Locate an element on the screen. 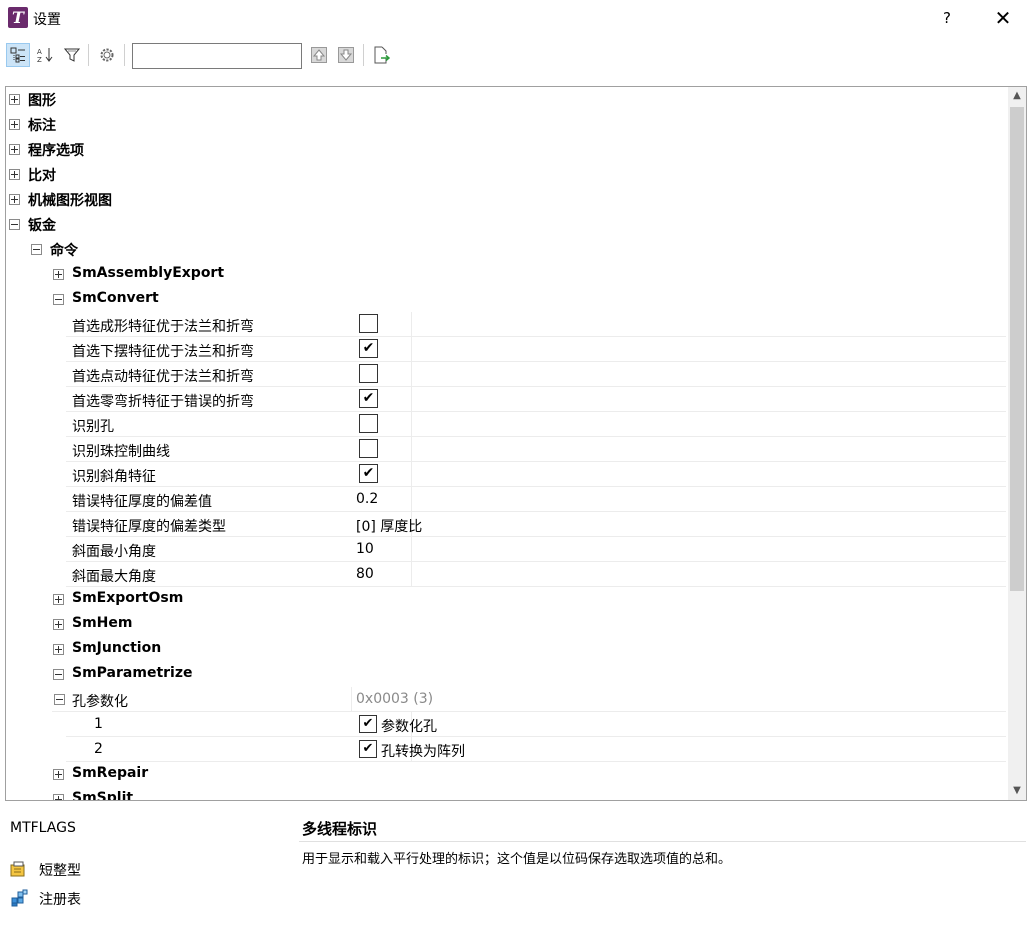 The height and width of the screenshot is (943, 1034). tree-node-graphics: 图形 is located at coordinates (506, 99).